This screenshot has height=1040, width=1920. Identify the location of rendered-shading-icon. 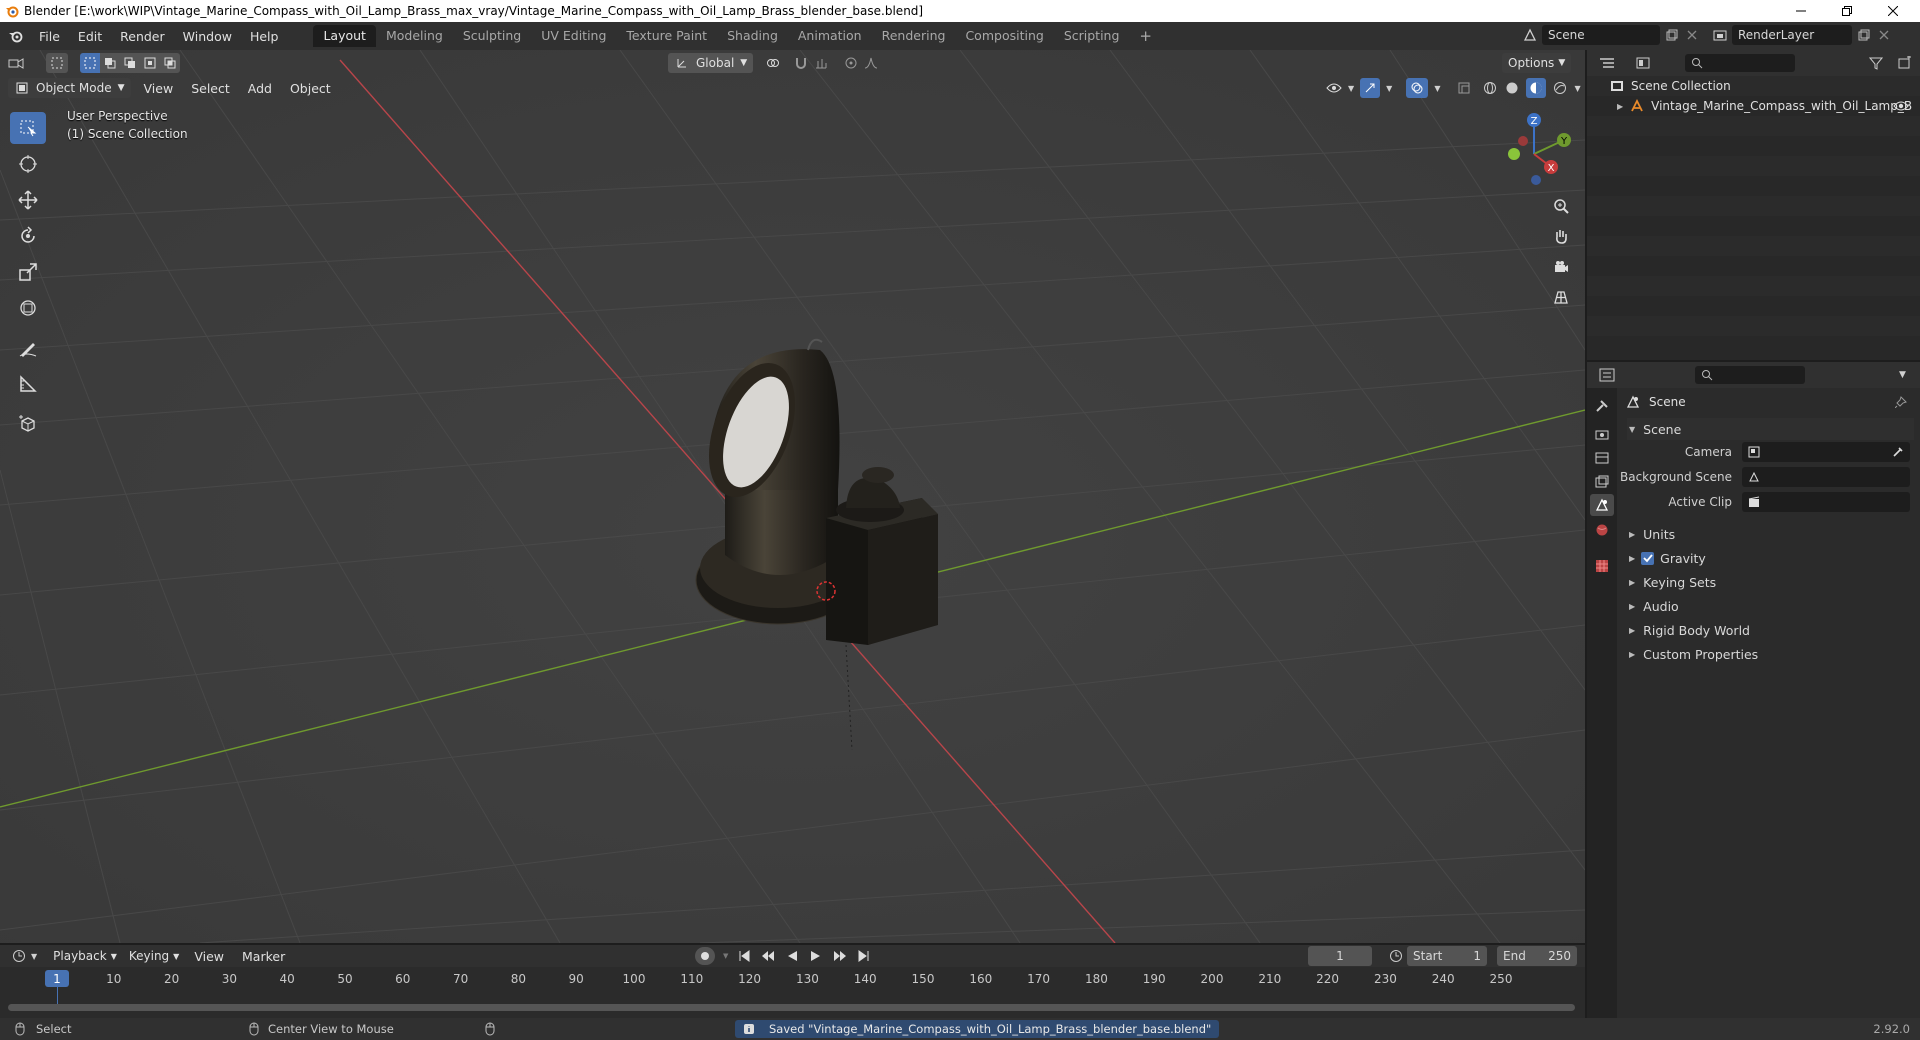
(1560, 88).